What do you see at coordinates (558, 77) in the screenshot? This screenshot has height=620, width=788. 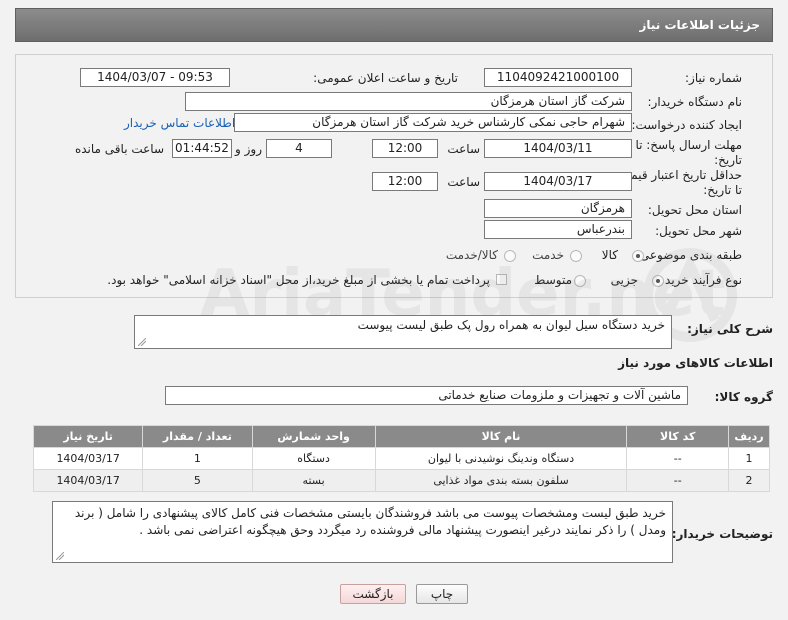 I see `need-number-field: 1104092421000100` at bounding box center [558, 77].